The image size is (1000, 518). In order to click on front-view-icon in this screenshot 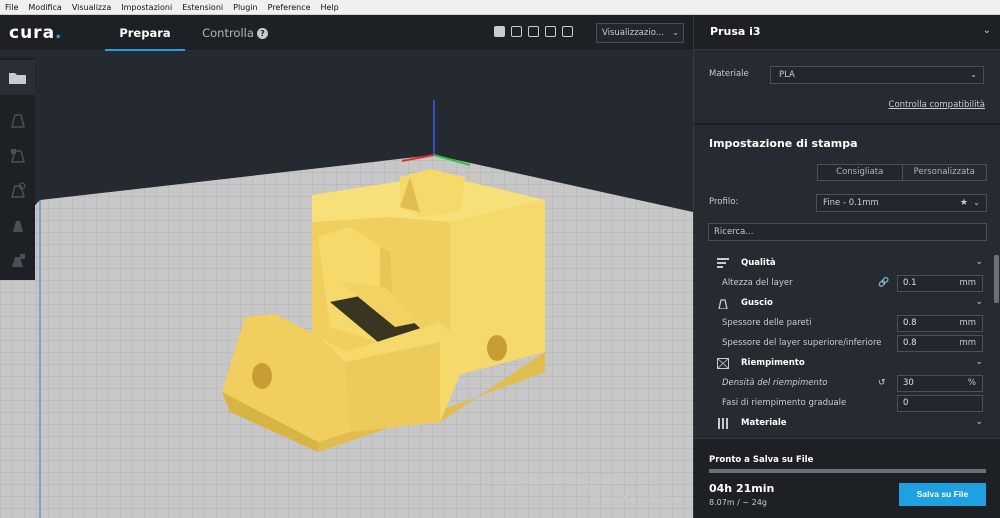, I will do `click(516, 31)`.